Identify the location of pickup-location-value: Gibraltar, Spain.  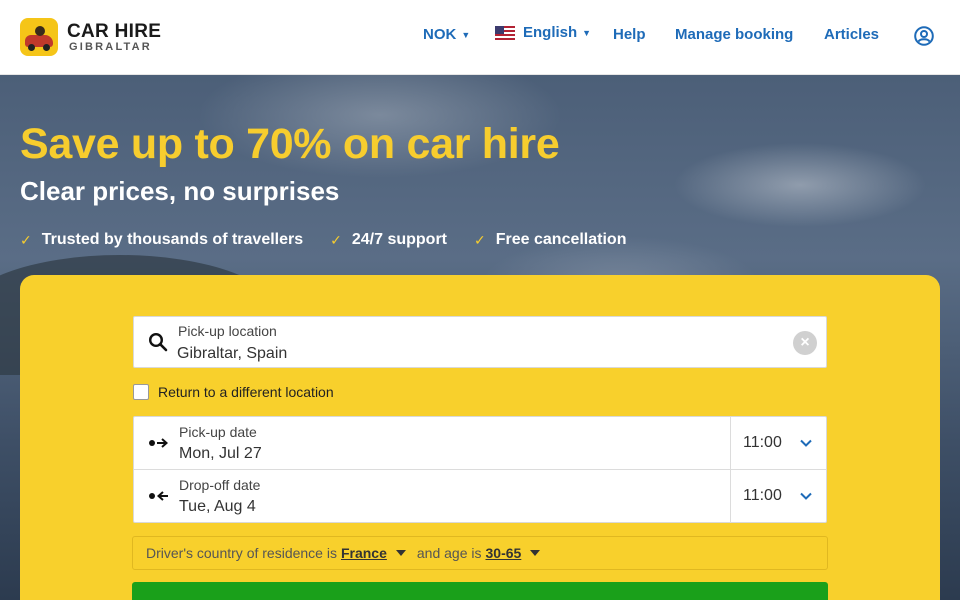
(232, 353).